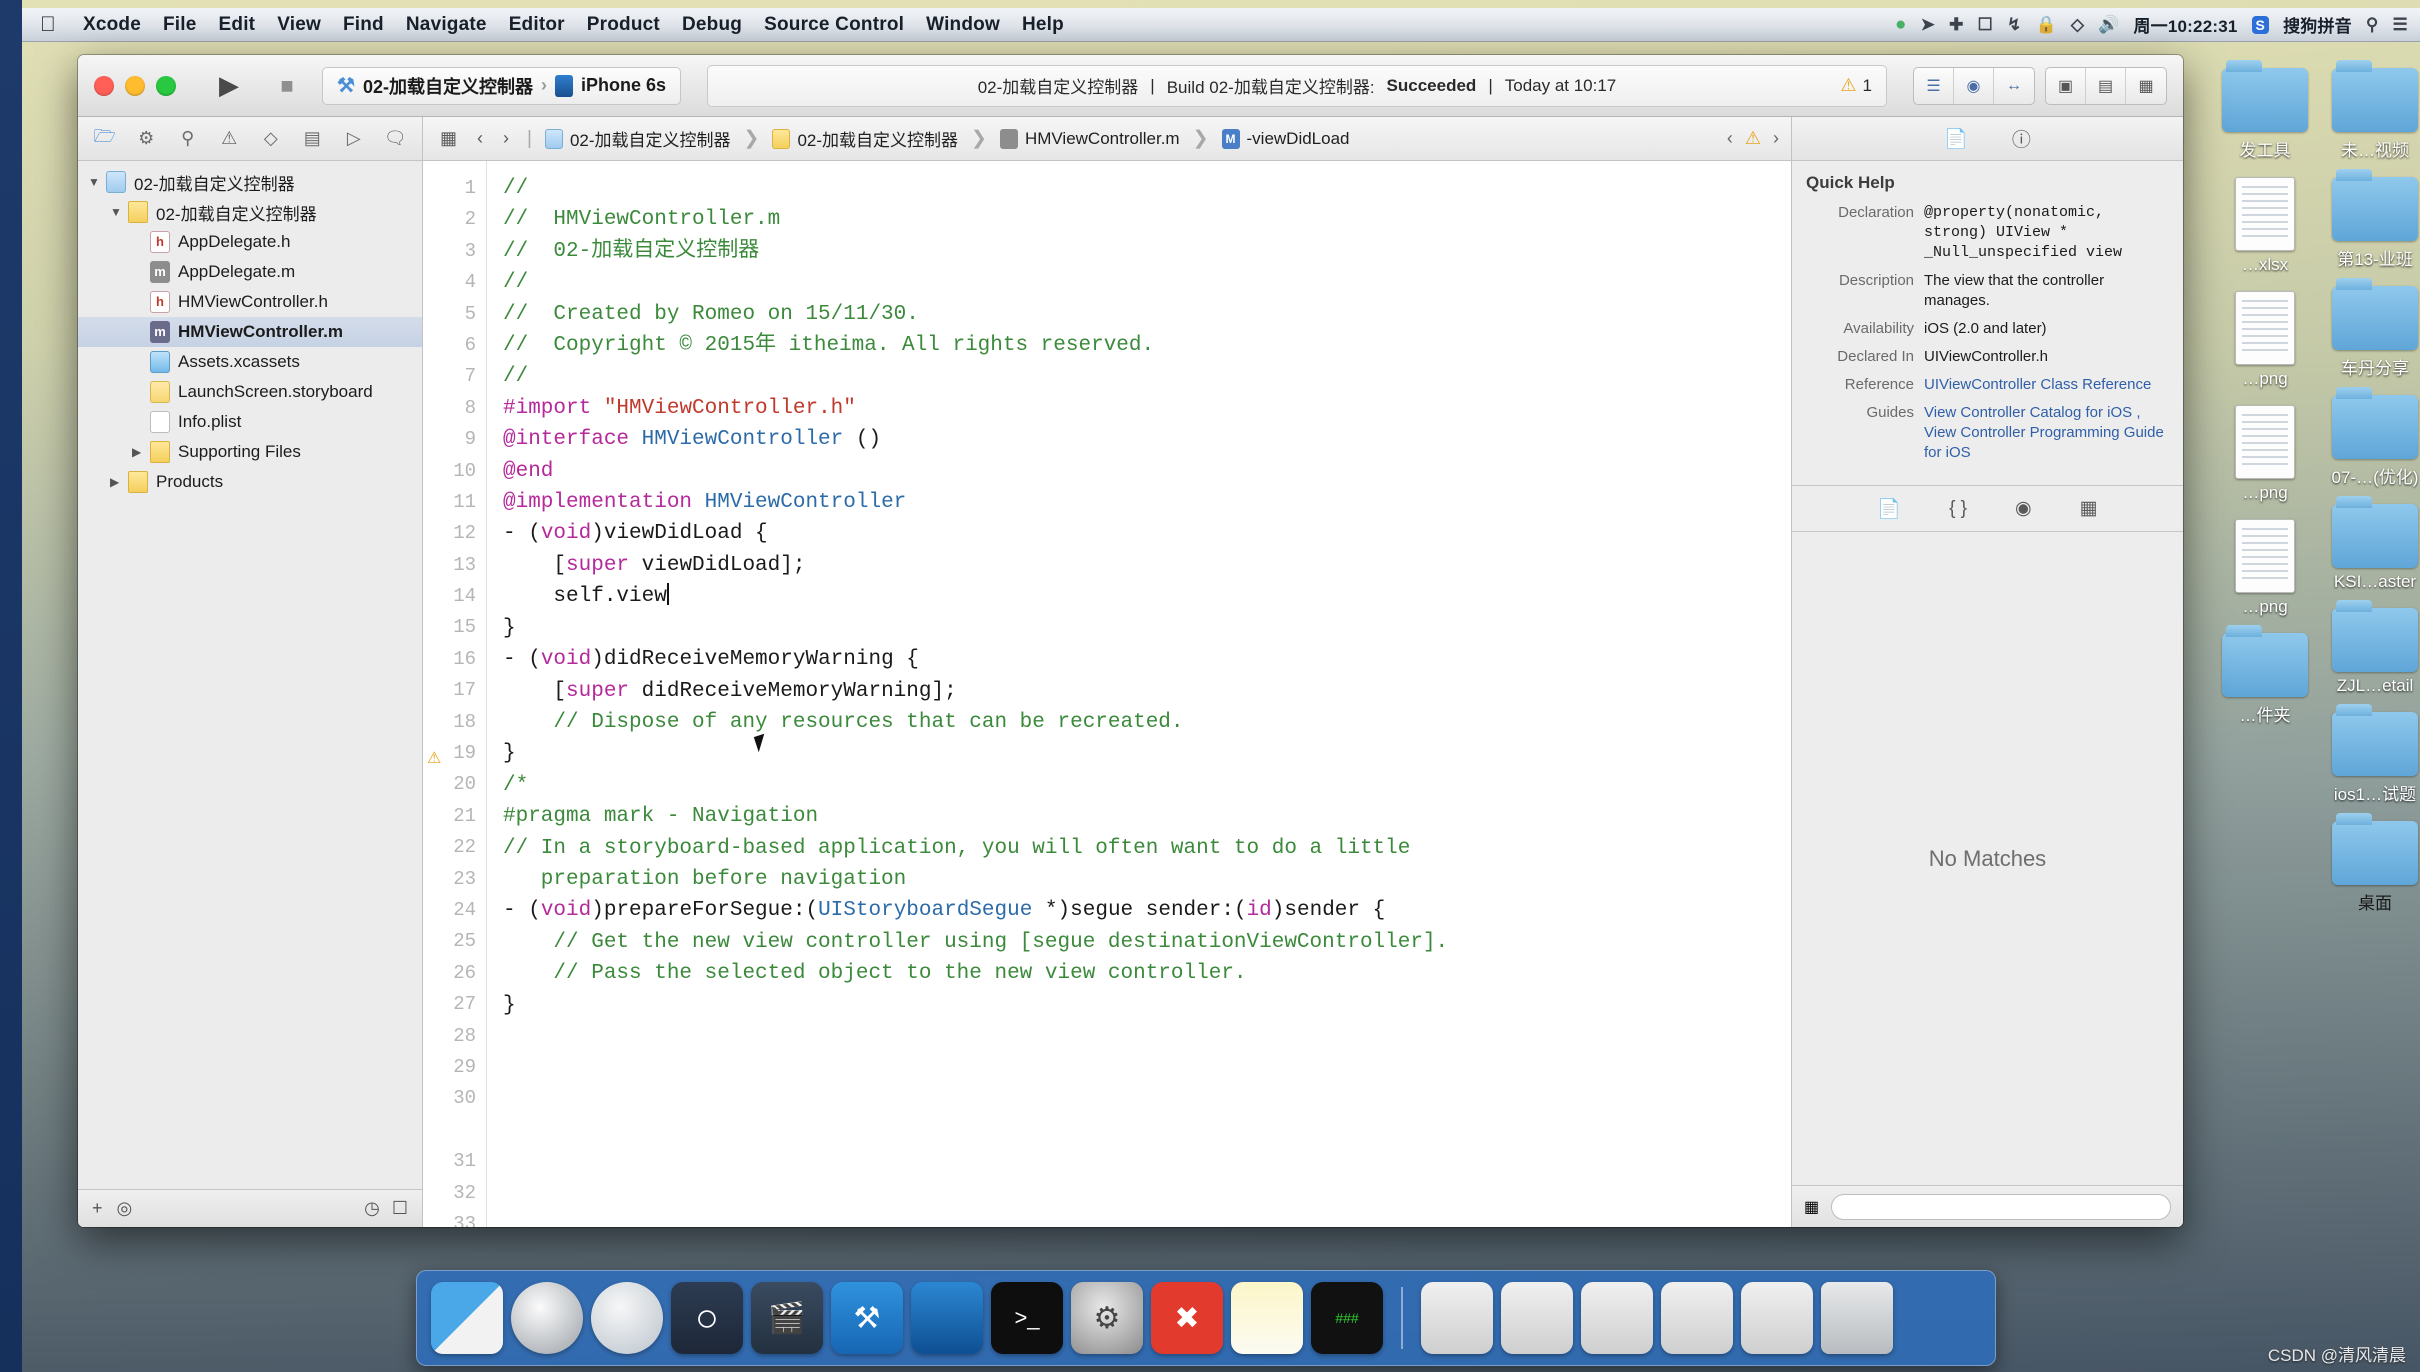 This screenshot has width=2420, height=1372. Describe the element at coordinates (354, 138) in the screenshot. I see `navigator-tab-breakpoint: ▷` at that location.